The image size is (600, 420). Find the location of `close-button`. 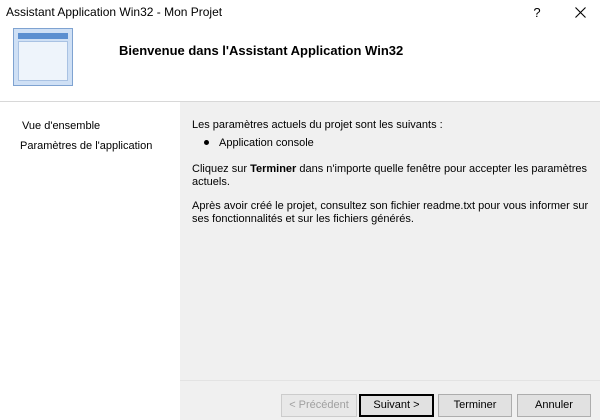

close-button is located at coordinates (581, 12).